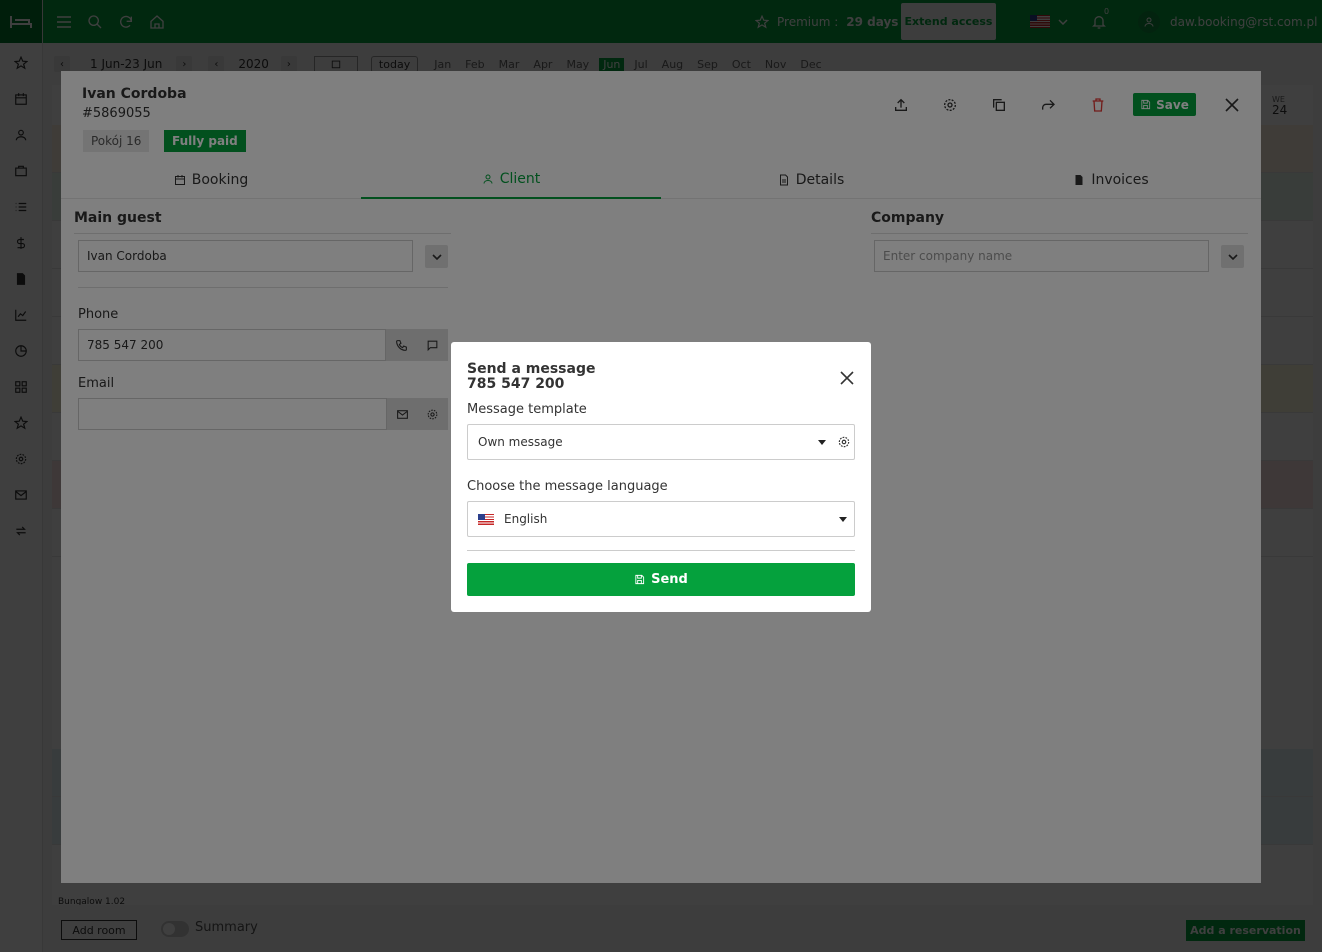 Image resolution: width=1322 pixels, height=952 pixels. I want to click on language-label: Choose the message language, so click(567, 486).